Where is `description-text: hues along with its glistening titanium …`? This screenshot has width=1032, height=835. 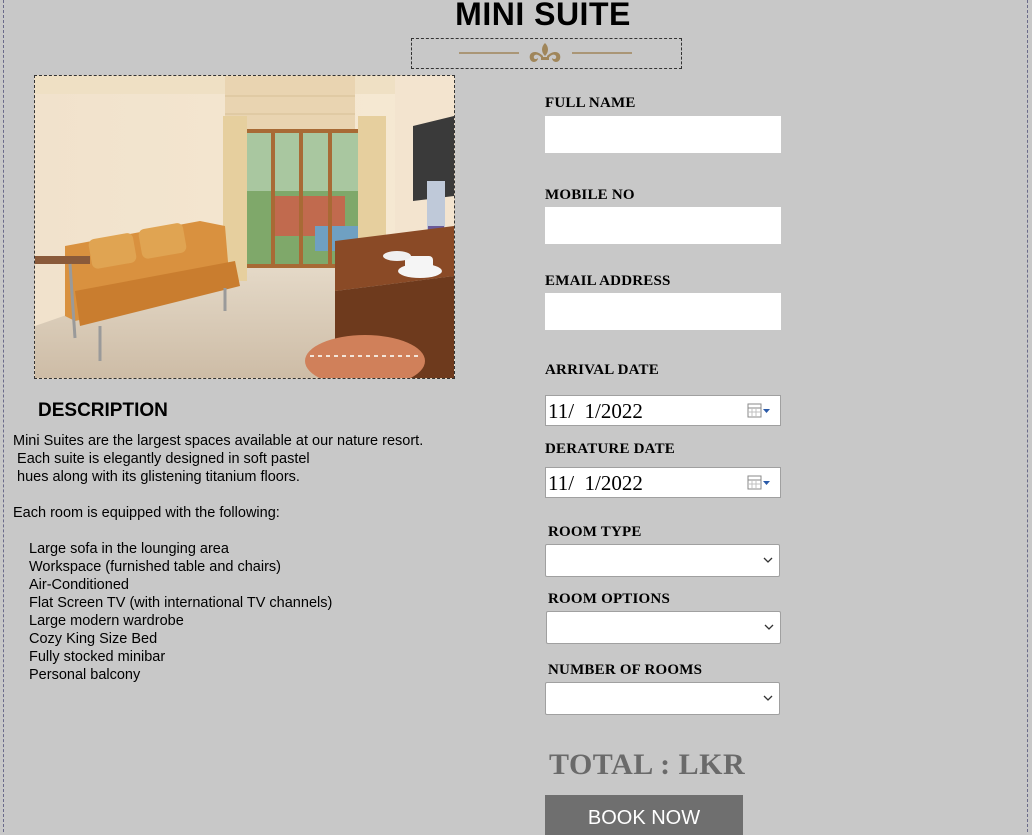 description-text: hues along with its glistening titanium … is located at coordinates (156, 477).